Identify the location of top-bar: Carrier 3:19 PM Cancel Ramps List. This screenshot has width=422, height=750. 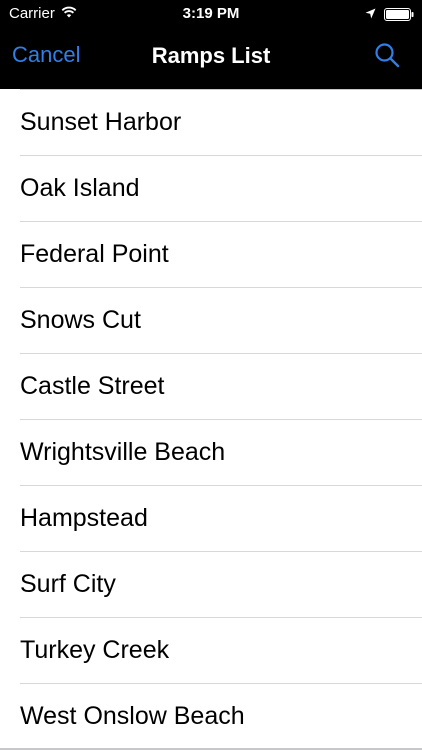
(211, 44).